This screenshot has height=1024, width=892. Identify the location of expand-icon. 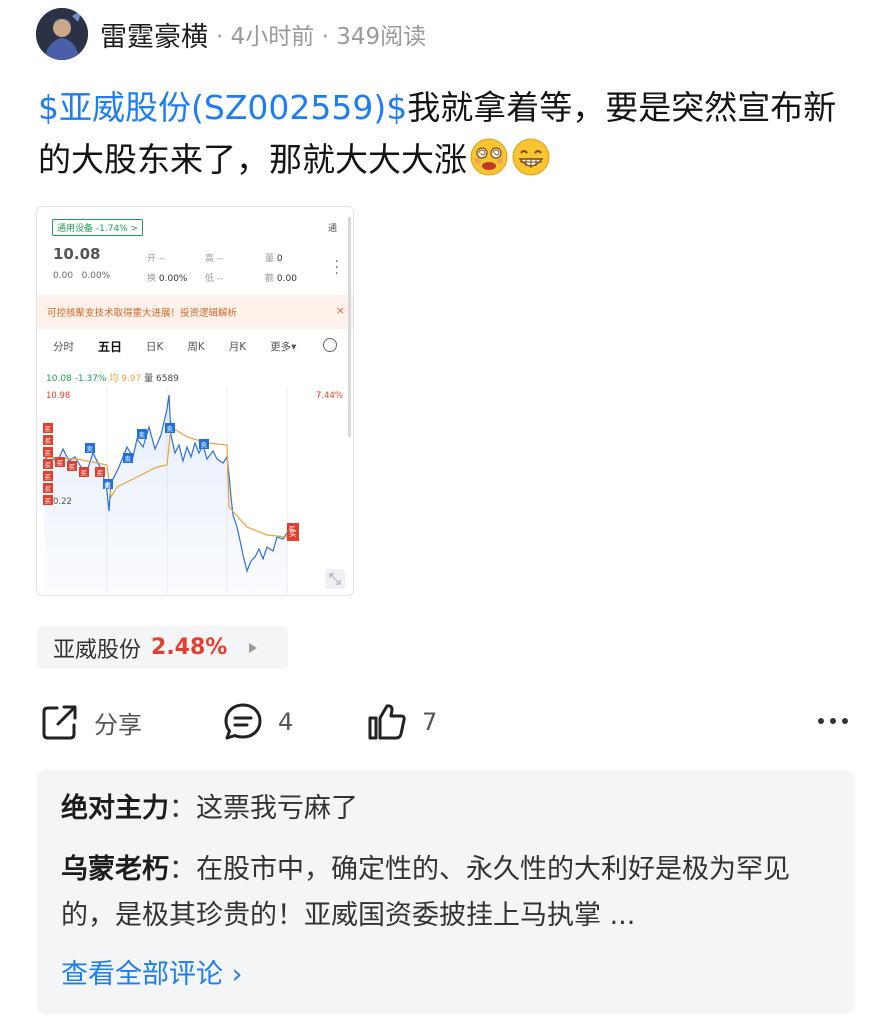
(335, 579).